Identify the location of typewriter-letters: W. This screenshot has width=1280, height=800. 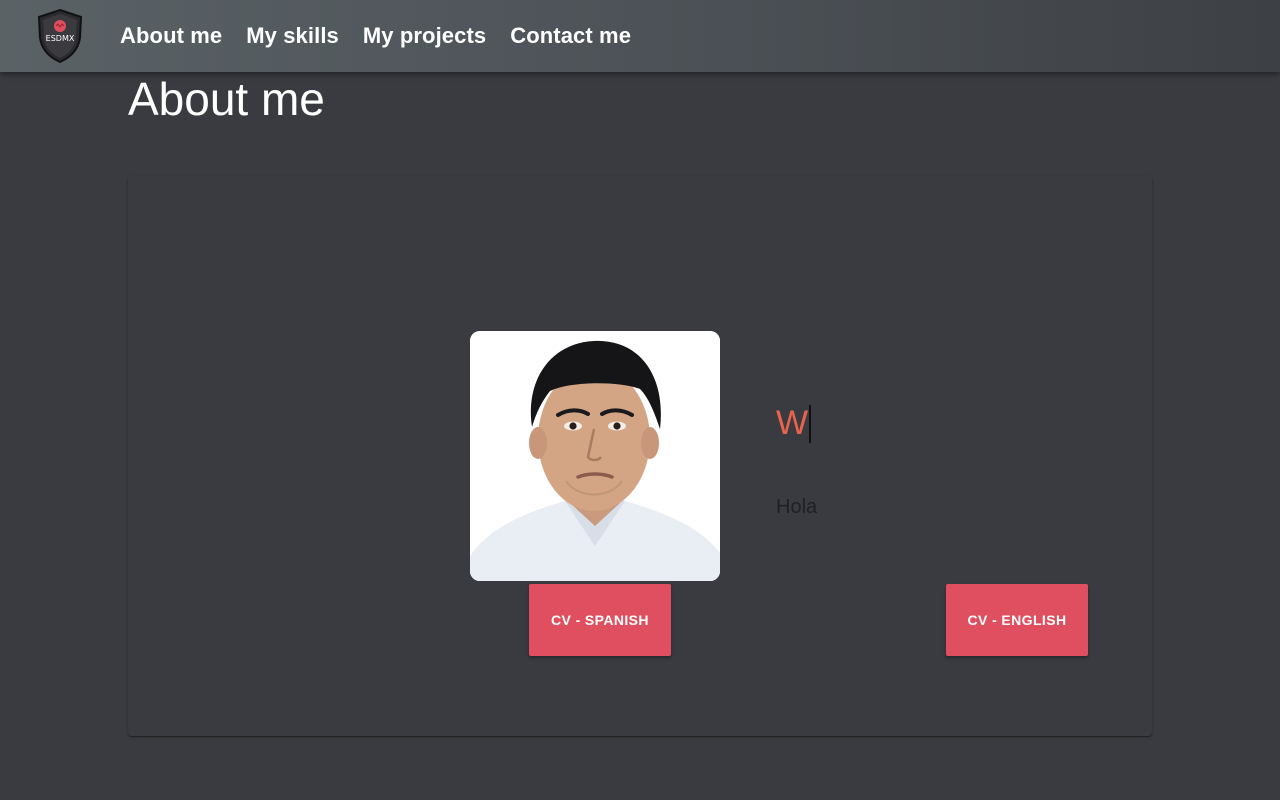
(792, 423).